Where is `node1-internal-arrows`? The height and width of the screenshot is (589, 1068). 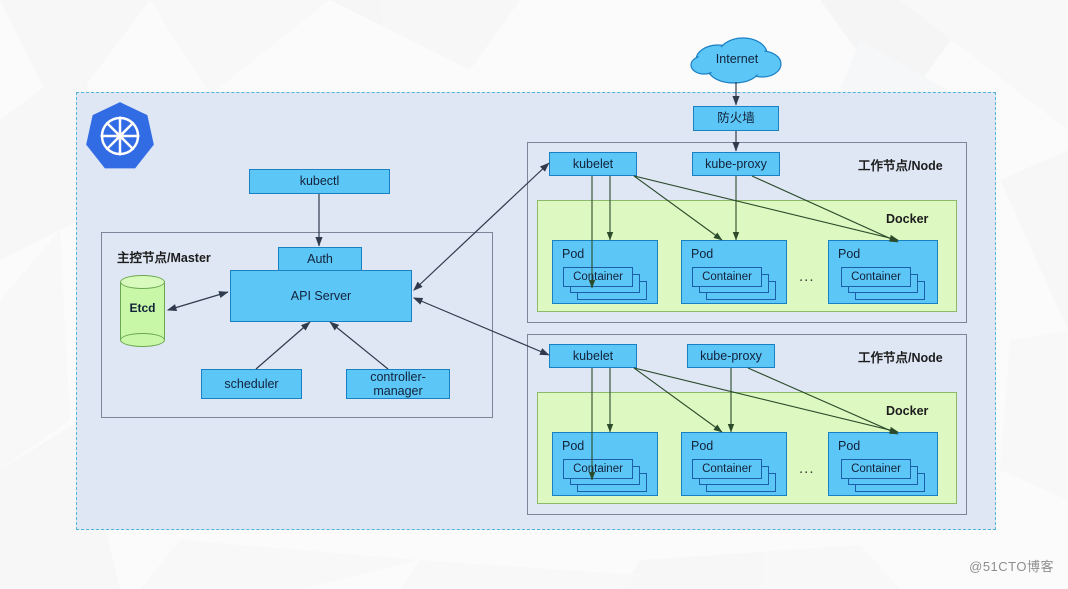
node1-internal-arrows is located at coordinates (743, 232).